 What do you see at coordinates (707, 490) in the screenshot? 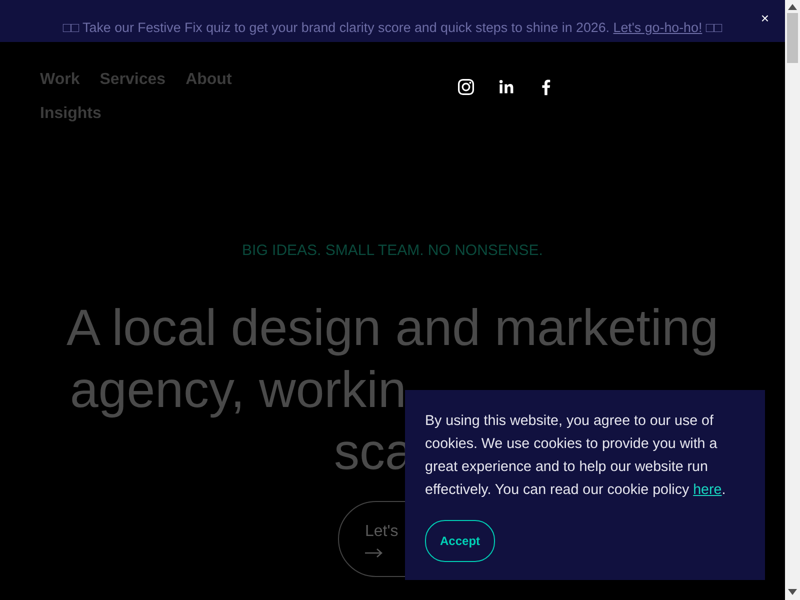
I see `cookie-policy-link: here` at bounding box center [707, 490].